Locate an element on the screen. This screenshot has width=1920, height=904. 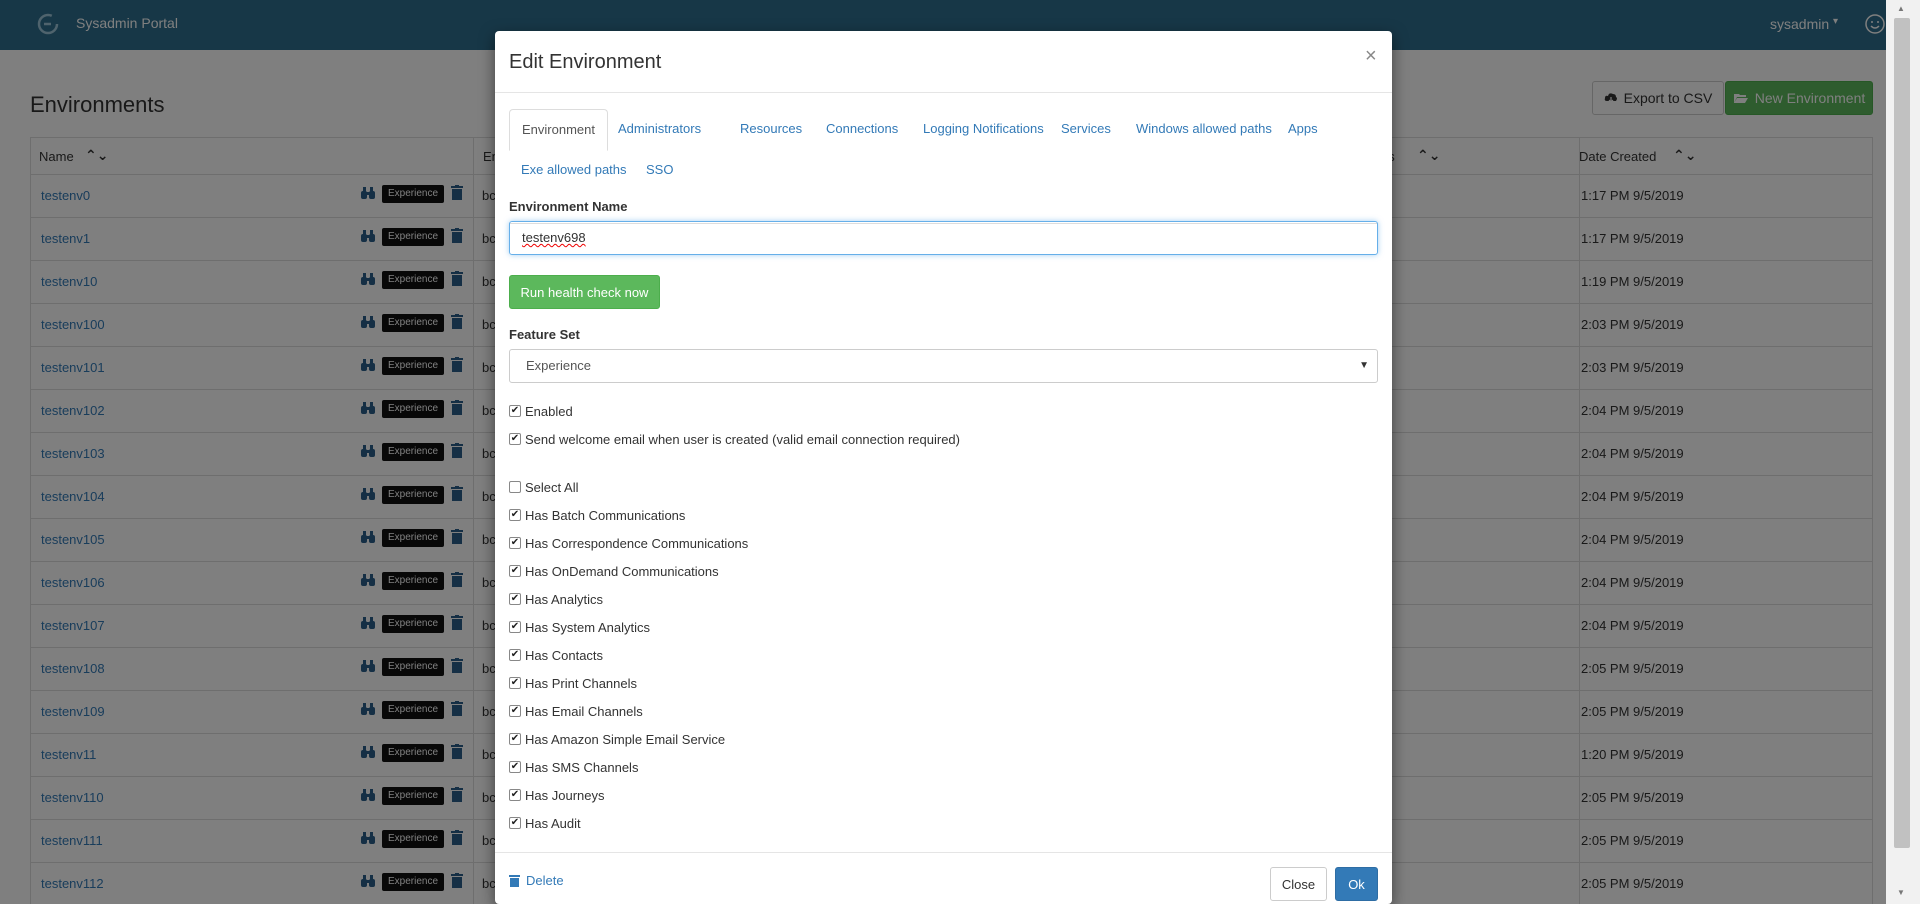
feature-checkbox-row: ✔ Has OnDemand Communications is located at coordinates (614, 571).